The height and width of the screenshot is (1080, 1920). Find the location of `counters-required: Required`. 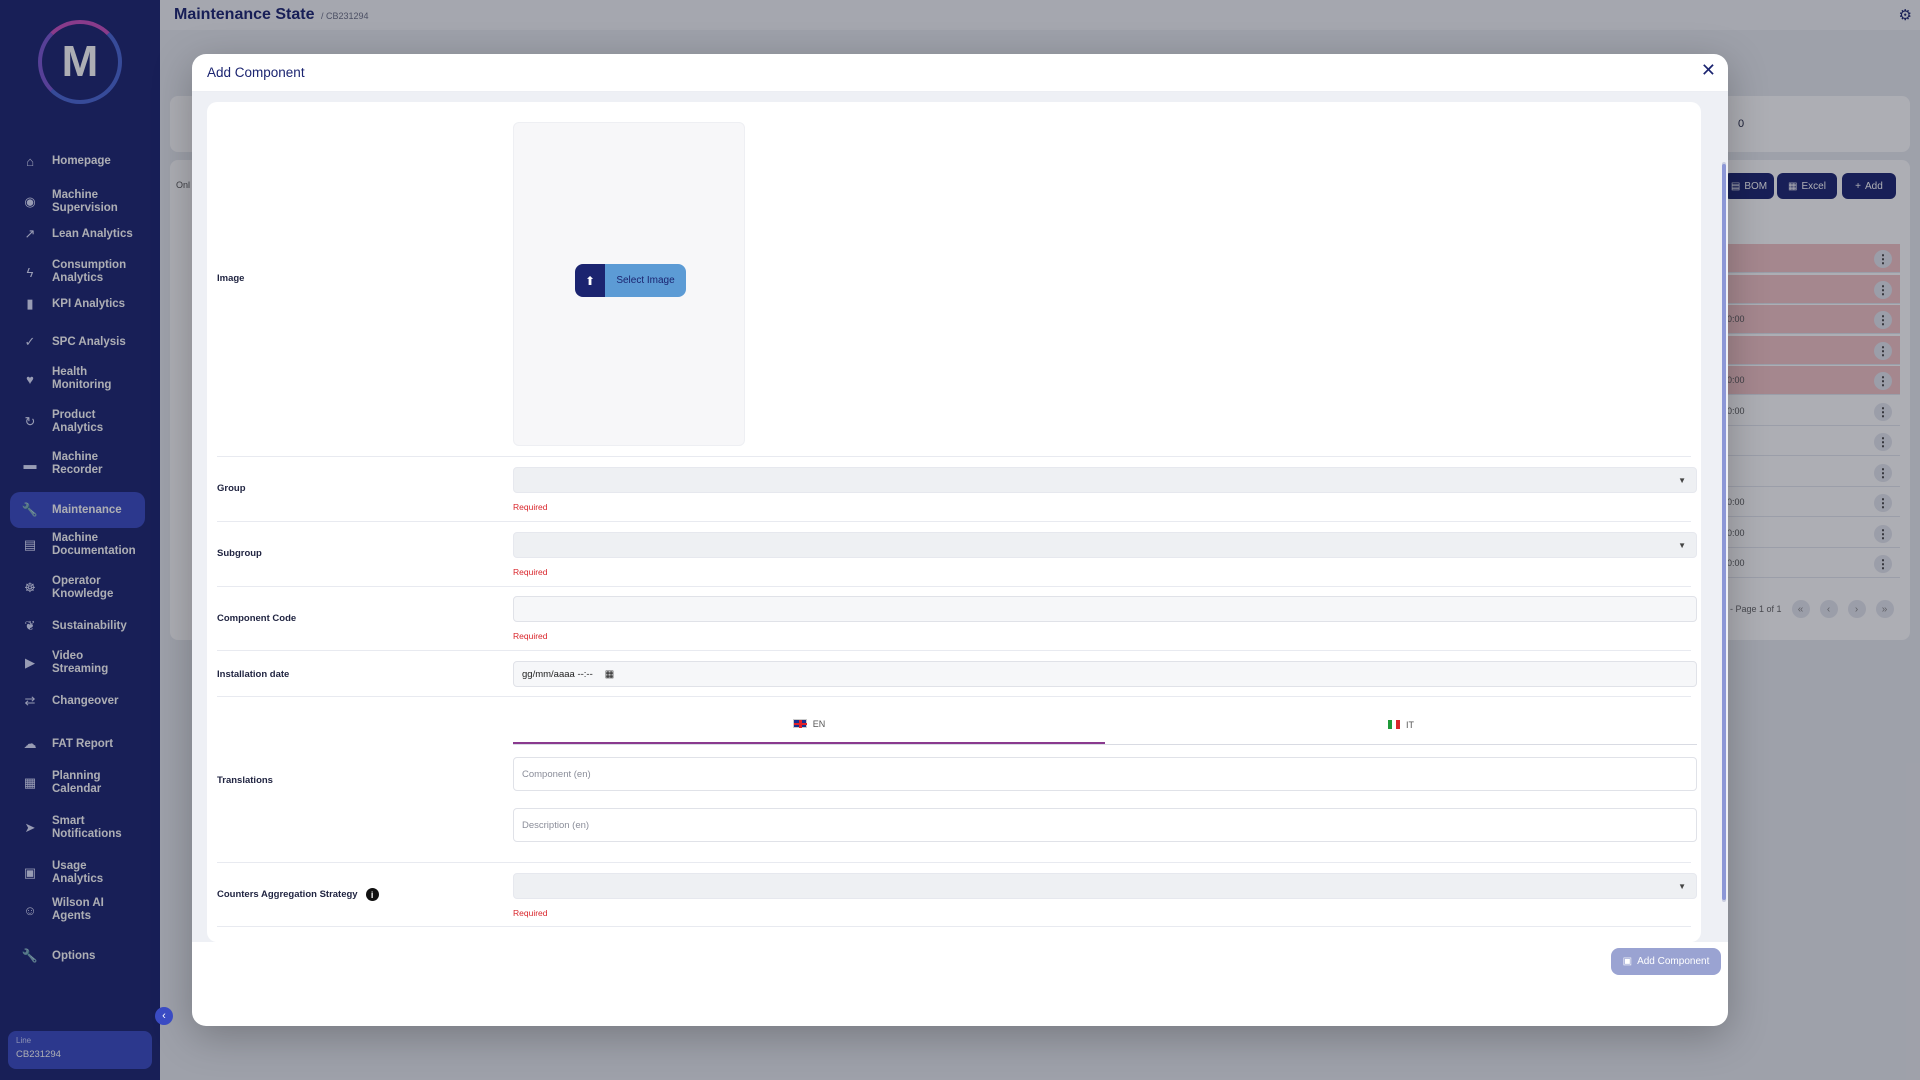

counters-required: Required is located at coordinates (530, 913).